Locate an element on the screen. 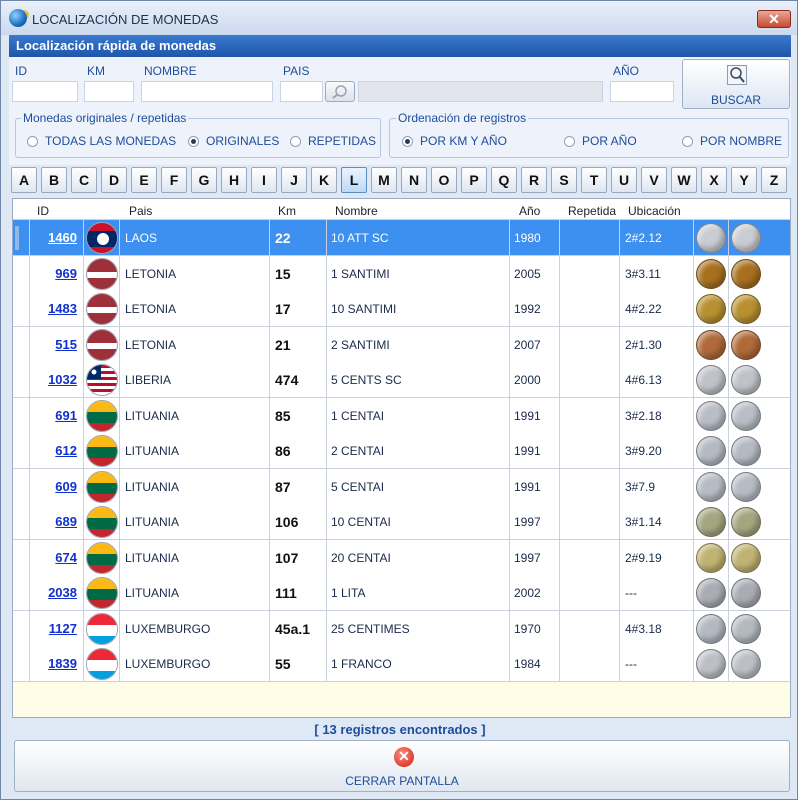  table-row: 1839 LUXEMBURGO 55 1 FRANCO 1984 --- is located at coordinates (401, 664).